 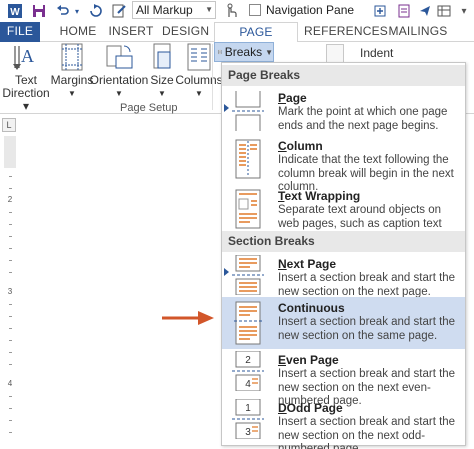 What do you see at coordinates (199, 57) in the screenshot?
I see `columns-icon` at bounding box center [199, 57].